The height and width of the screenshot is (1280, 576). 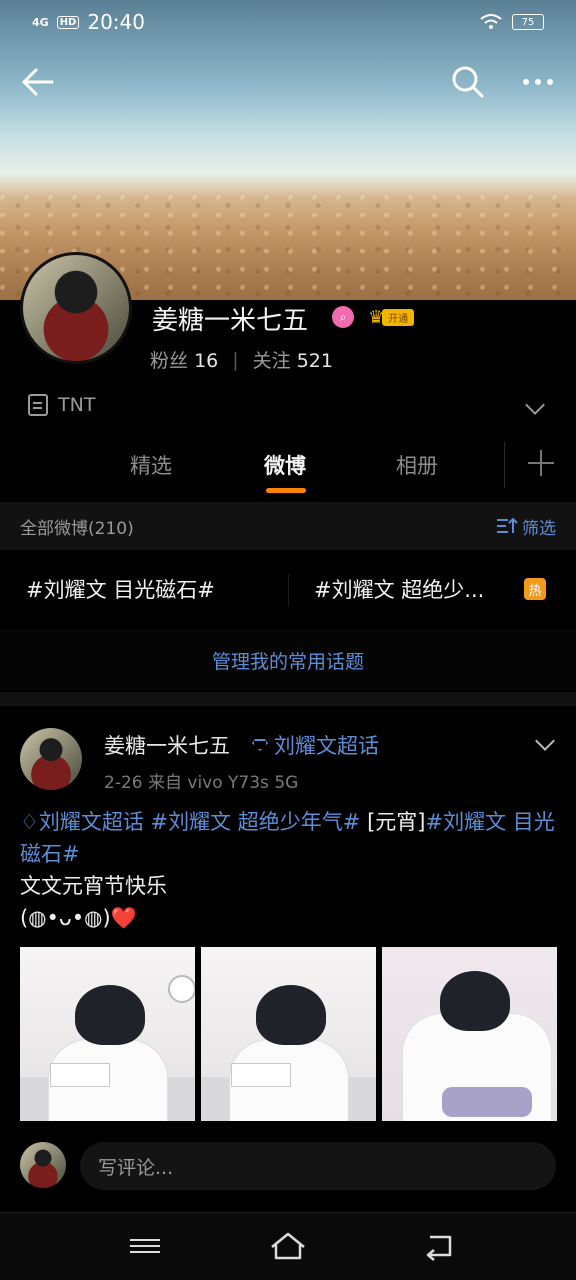 I want to click on battery-icon: 75, so click(x=528, y=22).